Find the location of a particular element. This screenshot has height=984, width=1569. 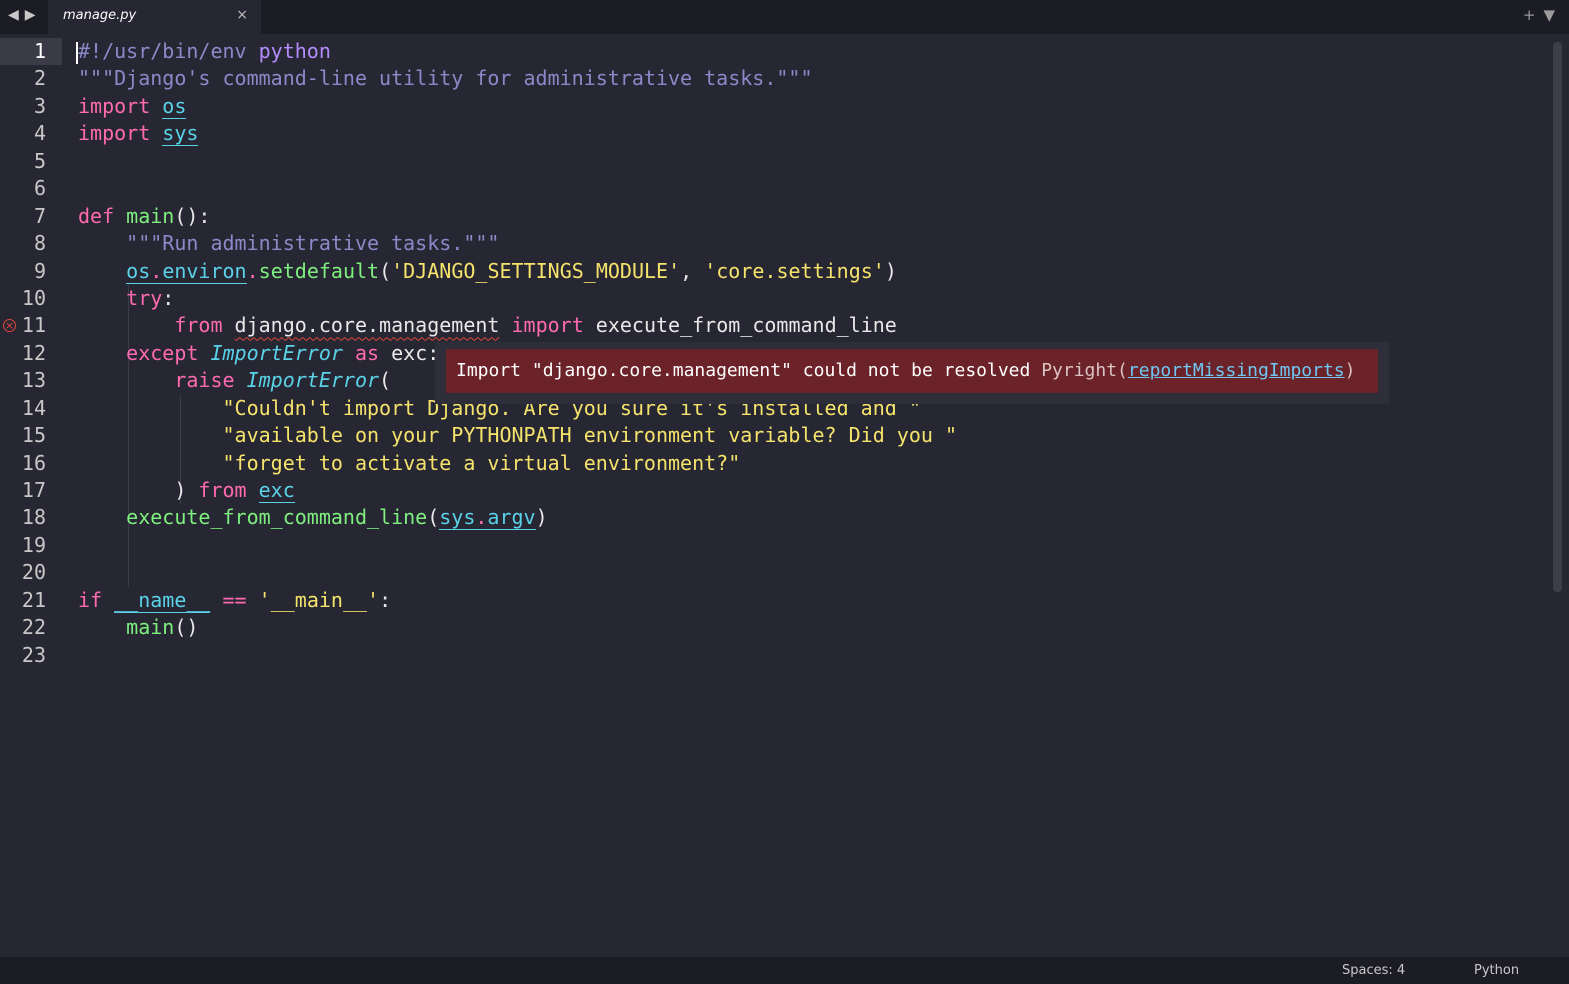

line-number: 4 is located at coordinates (39, 133).